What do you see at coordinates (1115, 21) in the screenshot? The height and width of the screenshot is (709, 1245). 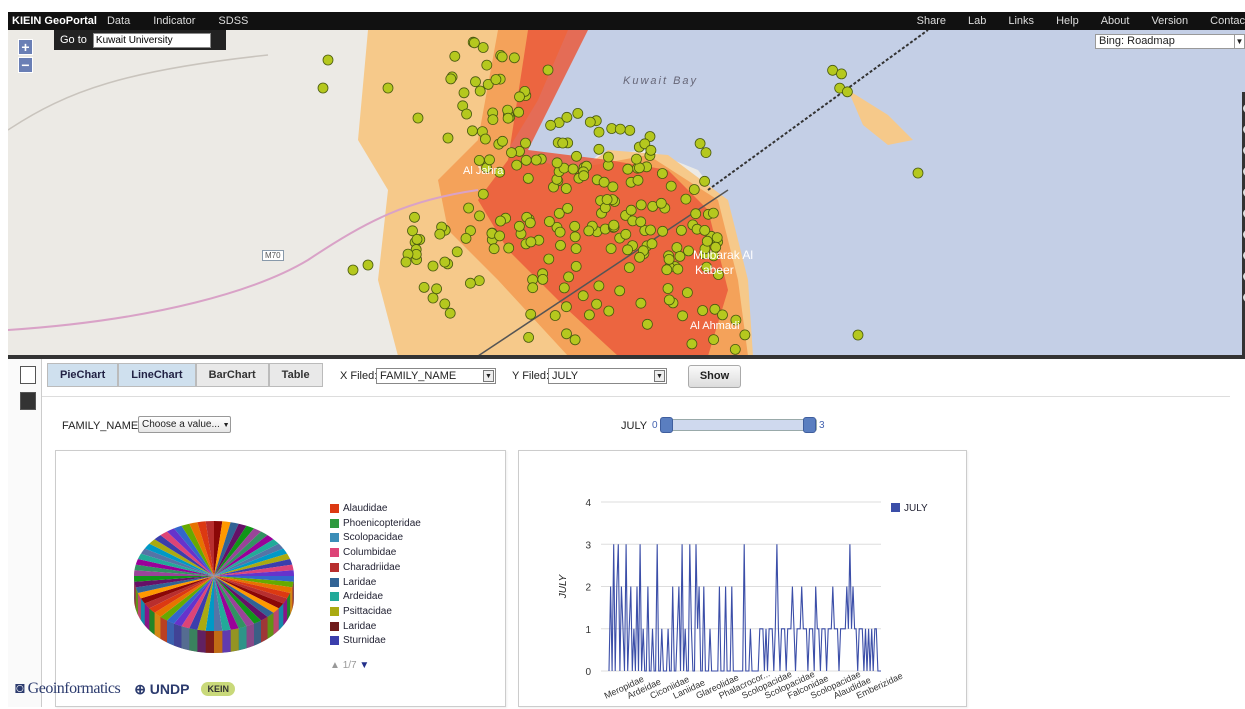 I see `nav-item-about: About` at bounding box center [1115, 21].